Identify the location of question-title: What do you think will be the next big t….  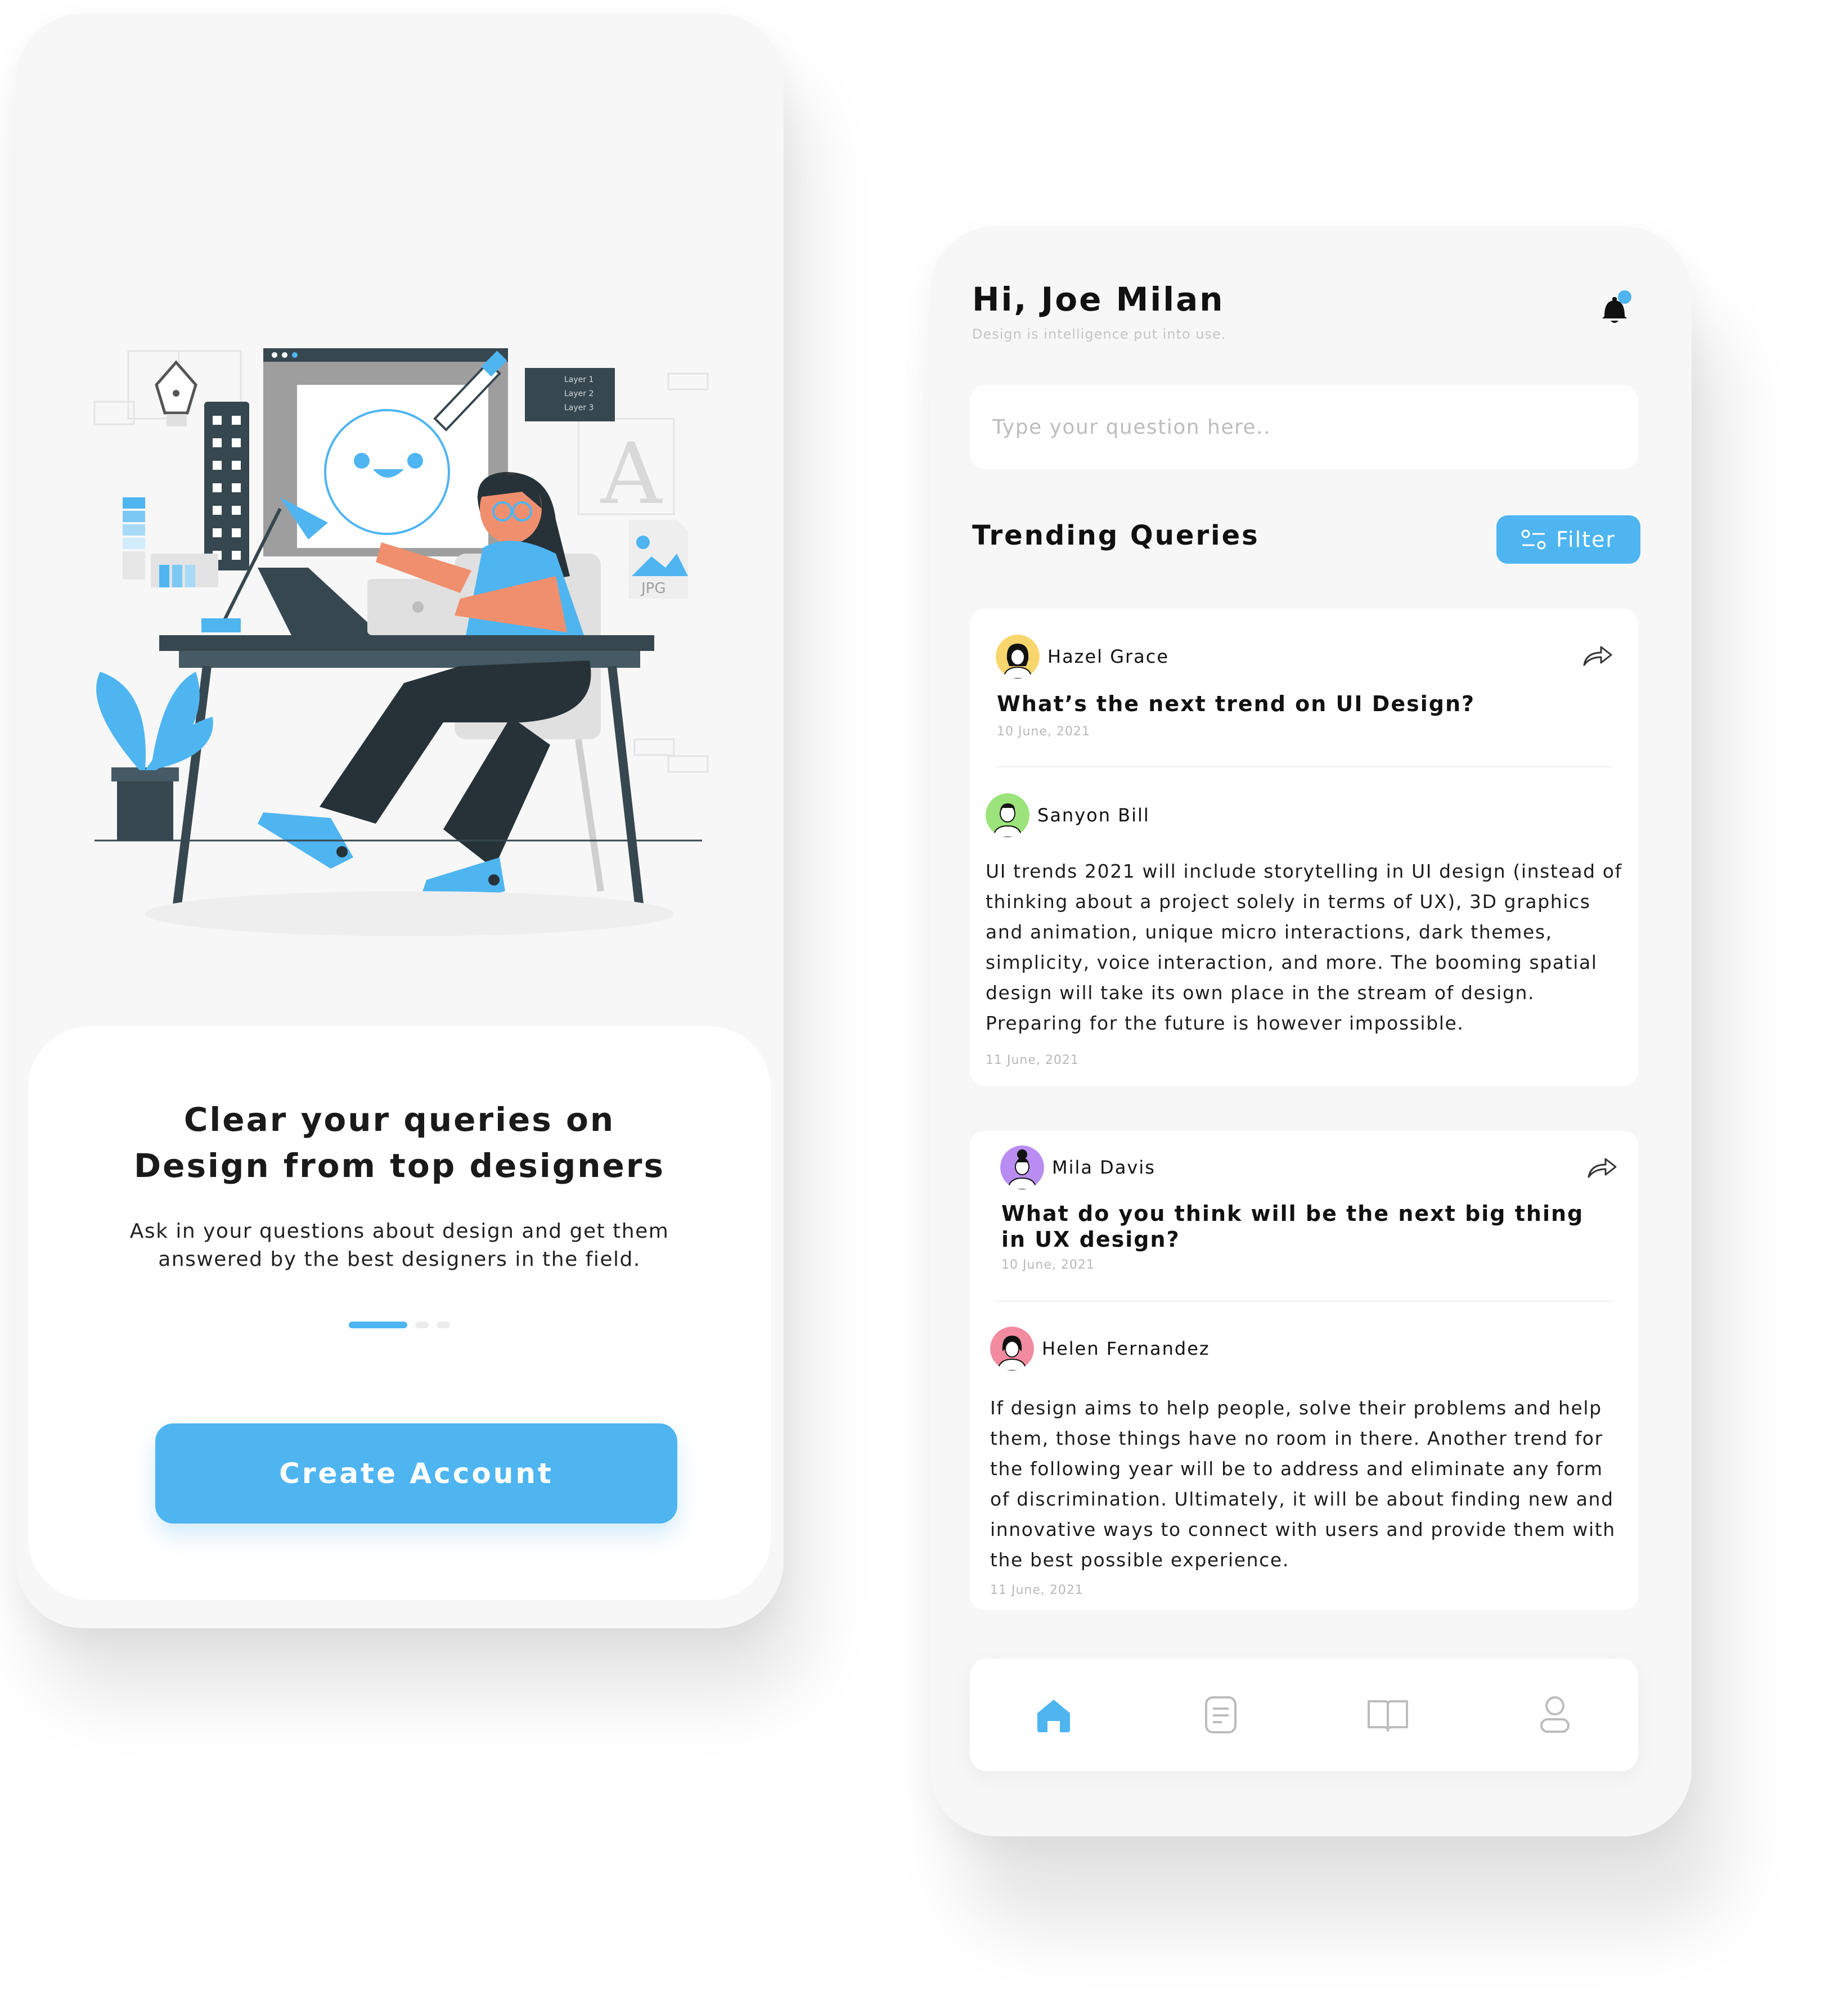
(1302, 1226).